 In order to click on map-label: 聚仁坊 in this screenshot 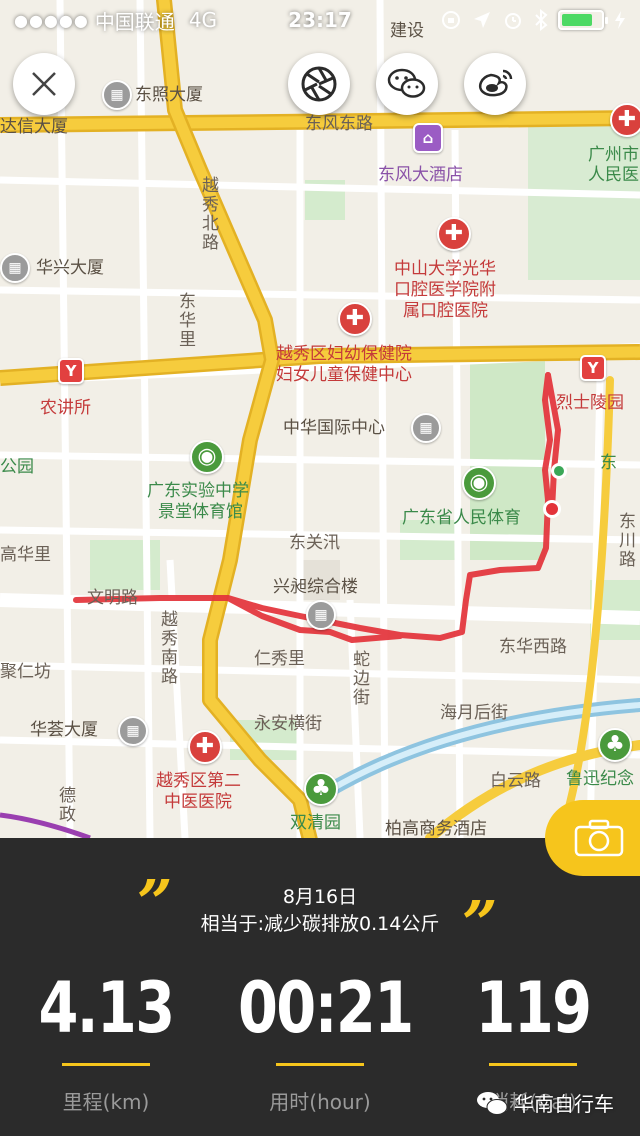, I will do `click(25, 672)`.